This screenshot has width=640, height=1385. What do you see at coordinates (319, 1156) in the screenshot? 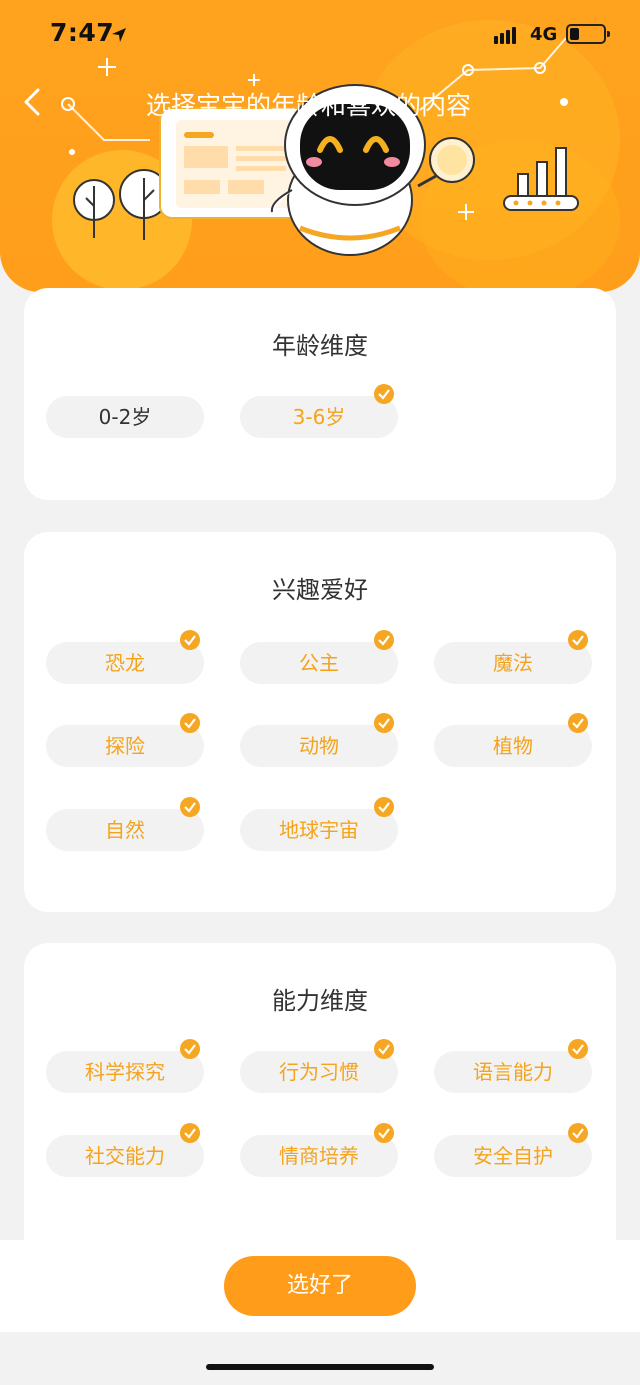
I see `option-label: 情商培养` at bounding box center [319, 1156].